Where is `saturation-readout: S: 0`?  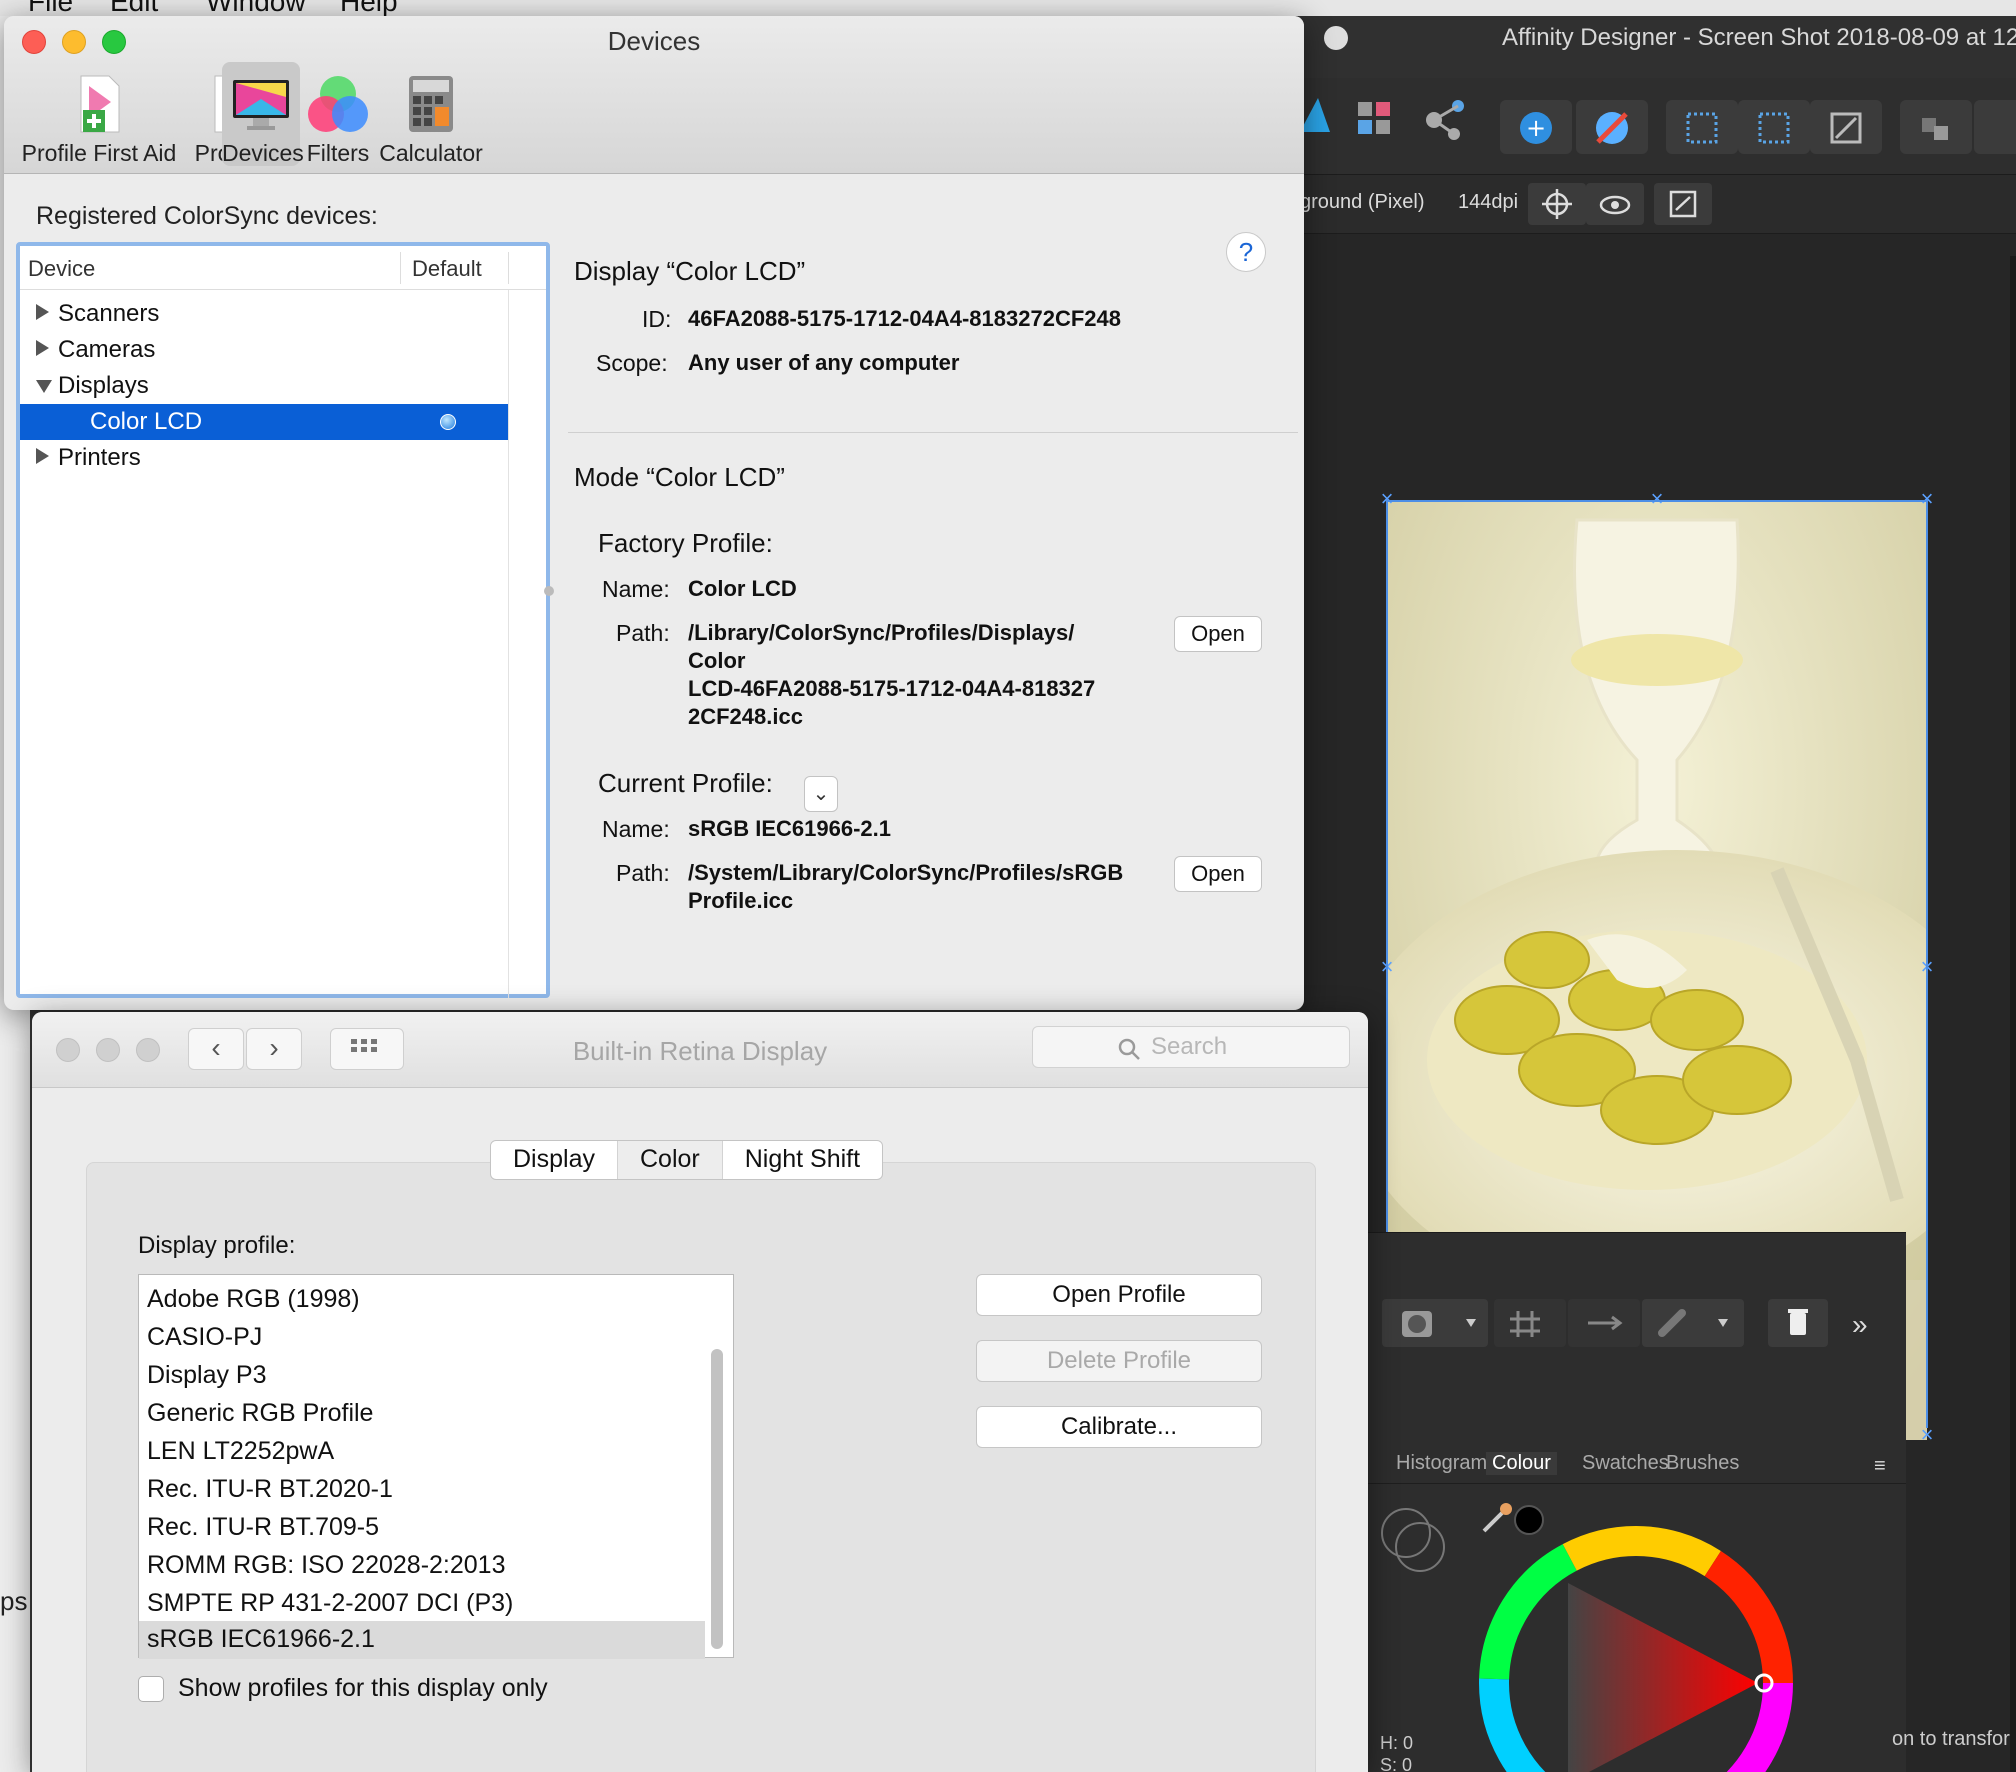 saturation-readout: S: 0 is located at coordinates (1396, 1763).